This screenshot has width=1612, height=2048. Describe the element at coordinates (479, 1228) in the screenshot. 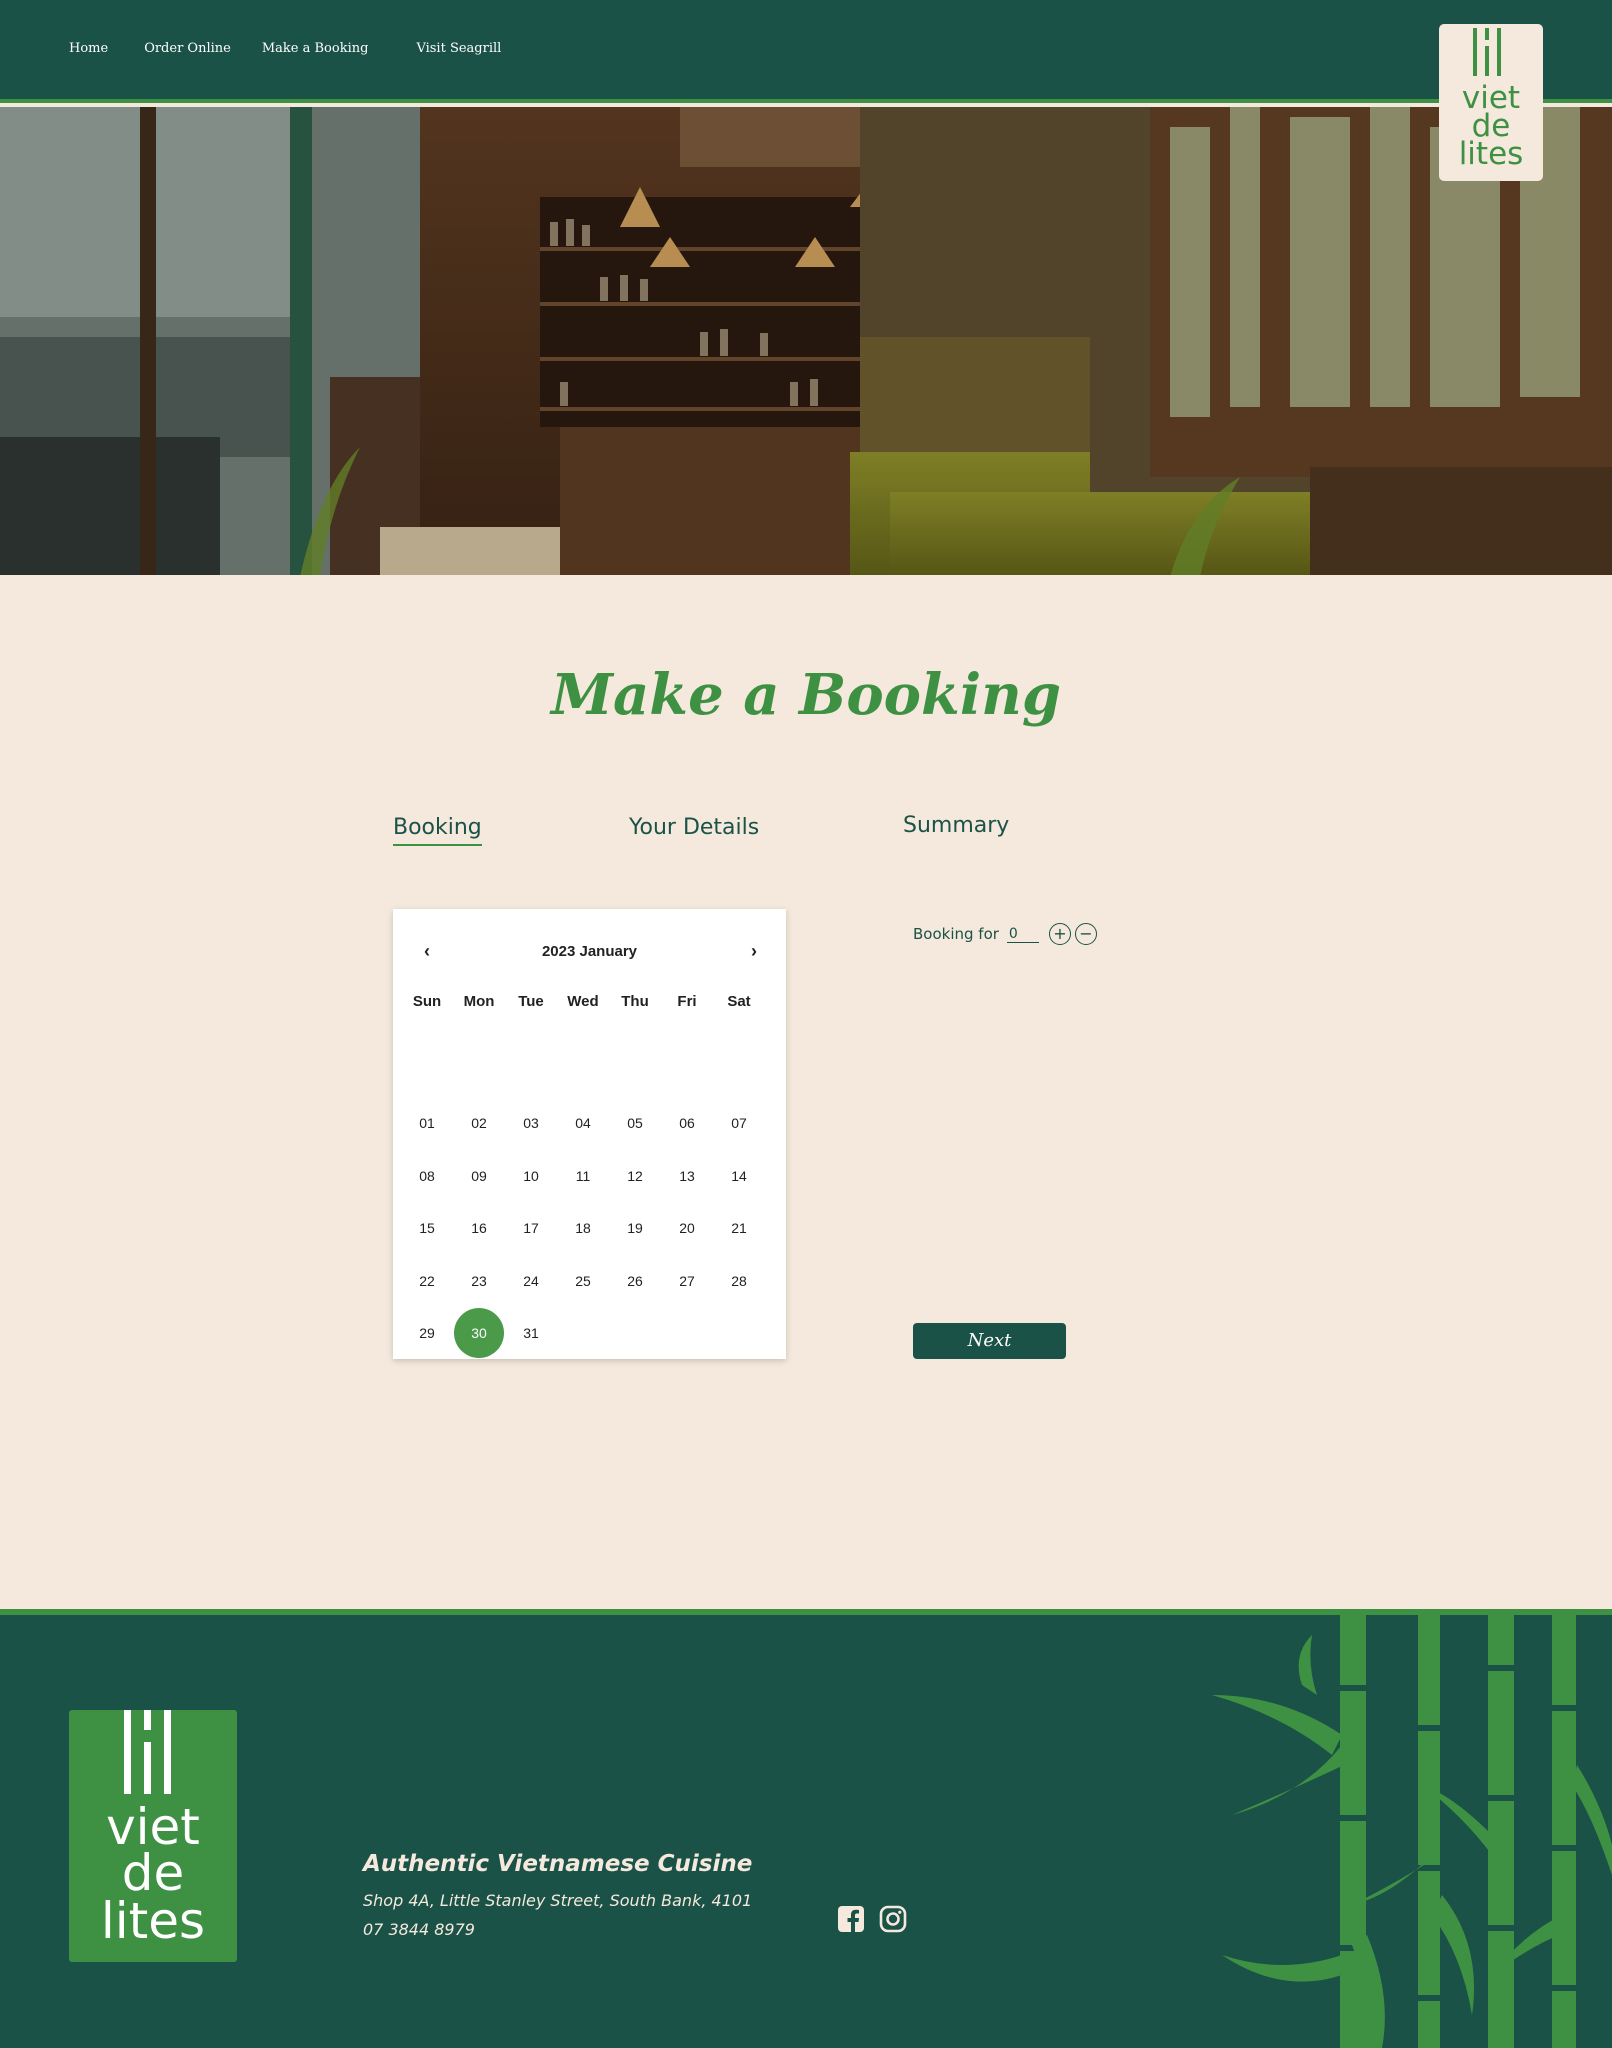

I see `calendar-day: 16` at that location.